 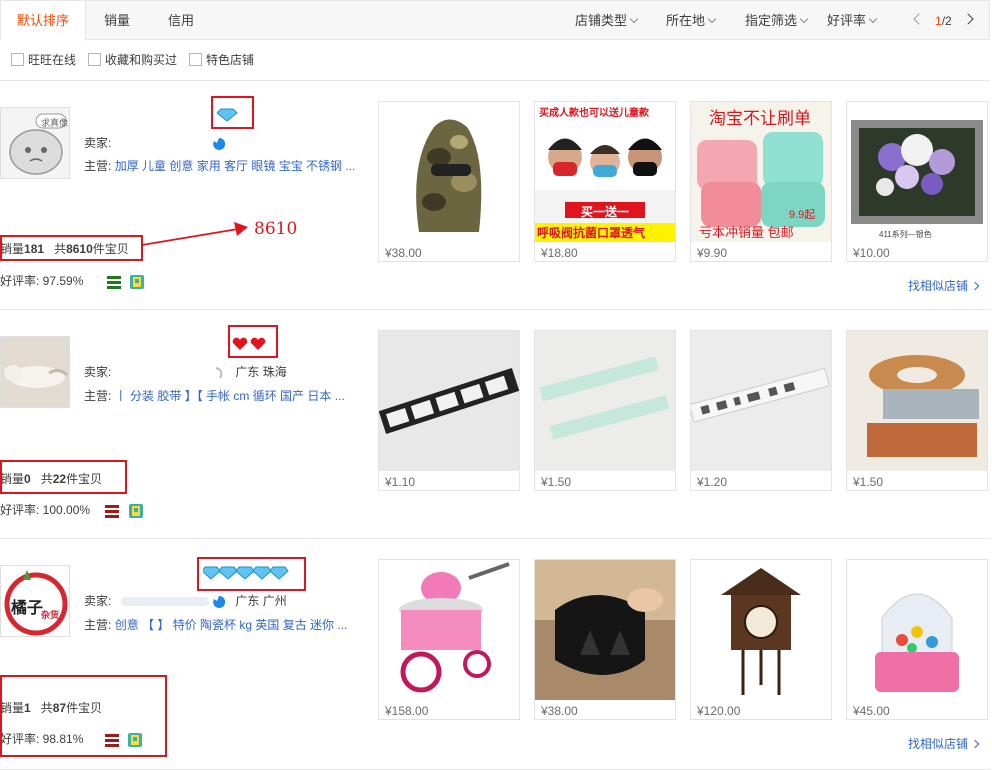 I want to click on shop-logo: 橘子 杂货, so click(x=35, y=601).